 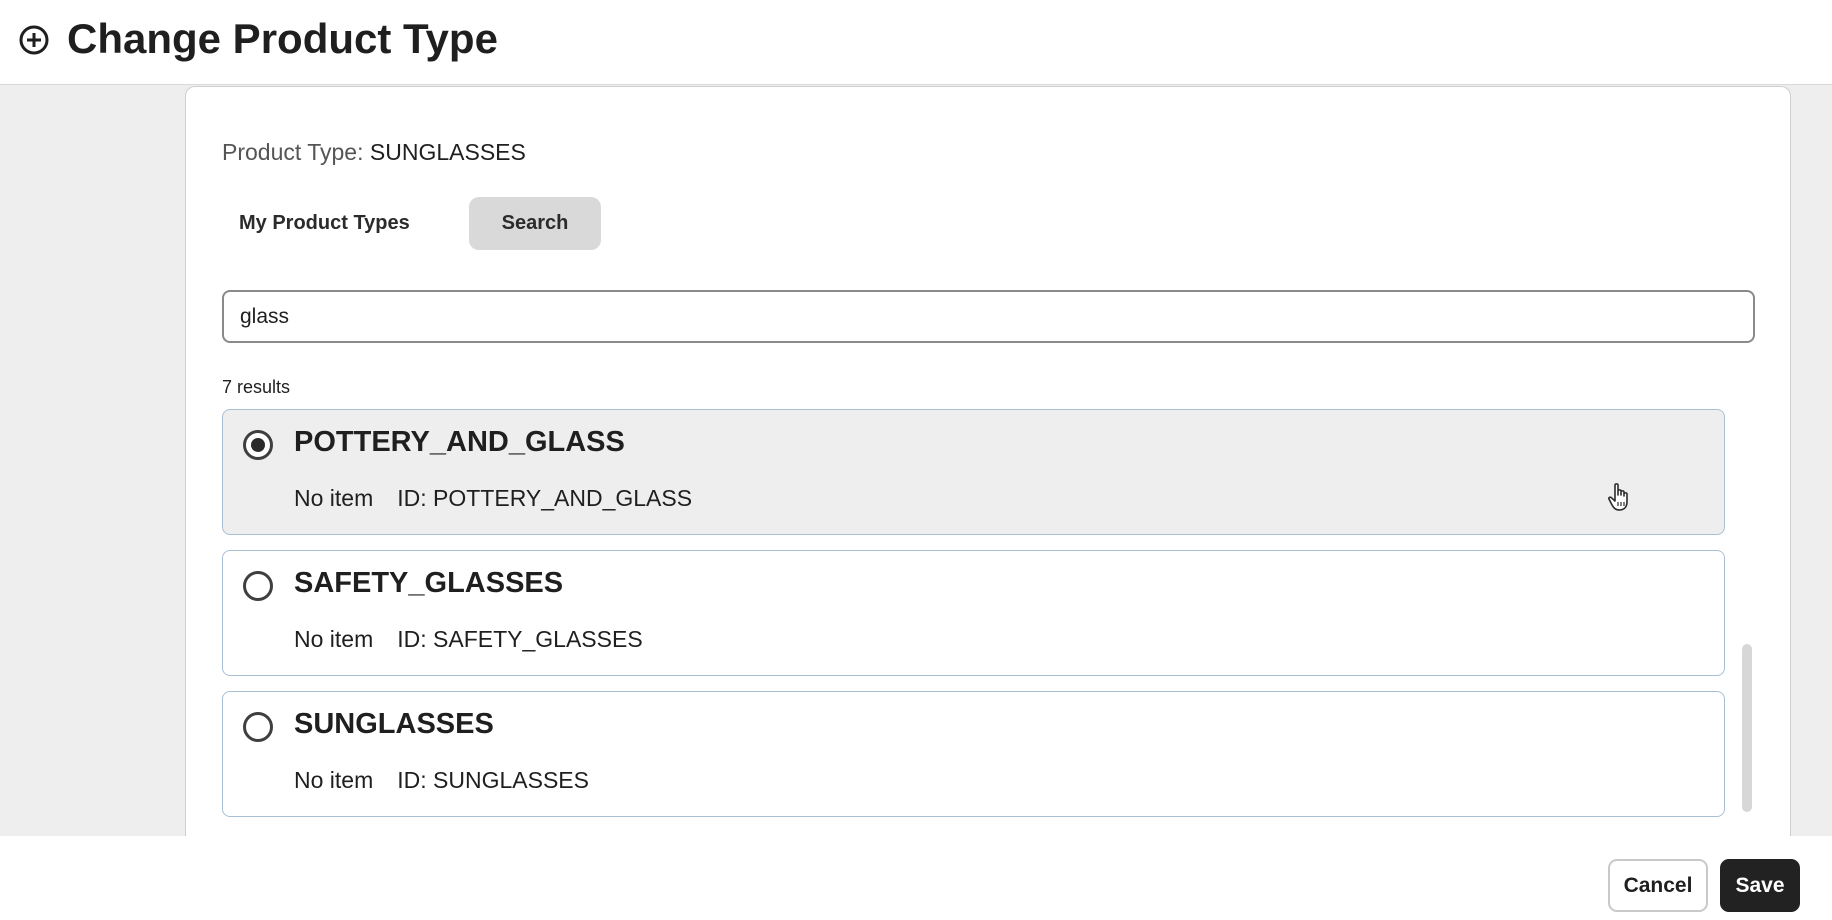 What do you see at coordinates (447, 152) in the screenshot?
I see `product-type-value: SUNGLASSES` at bounding box center [447, 152].